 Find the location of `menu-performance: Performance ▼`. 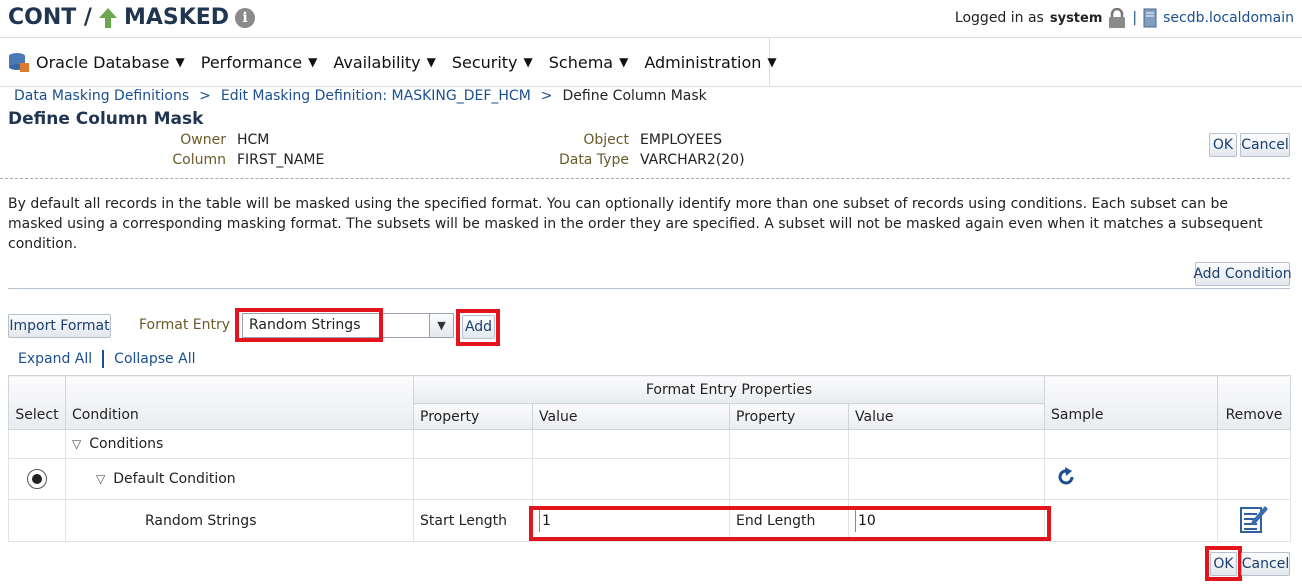

menu-performance: Performance ▼ is located at coordinates (259, 62).